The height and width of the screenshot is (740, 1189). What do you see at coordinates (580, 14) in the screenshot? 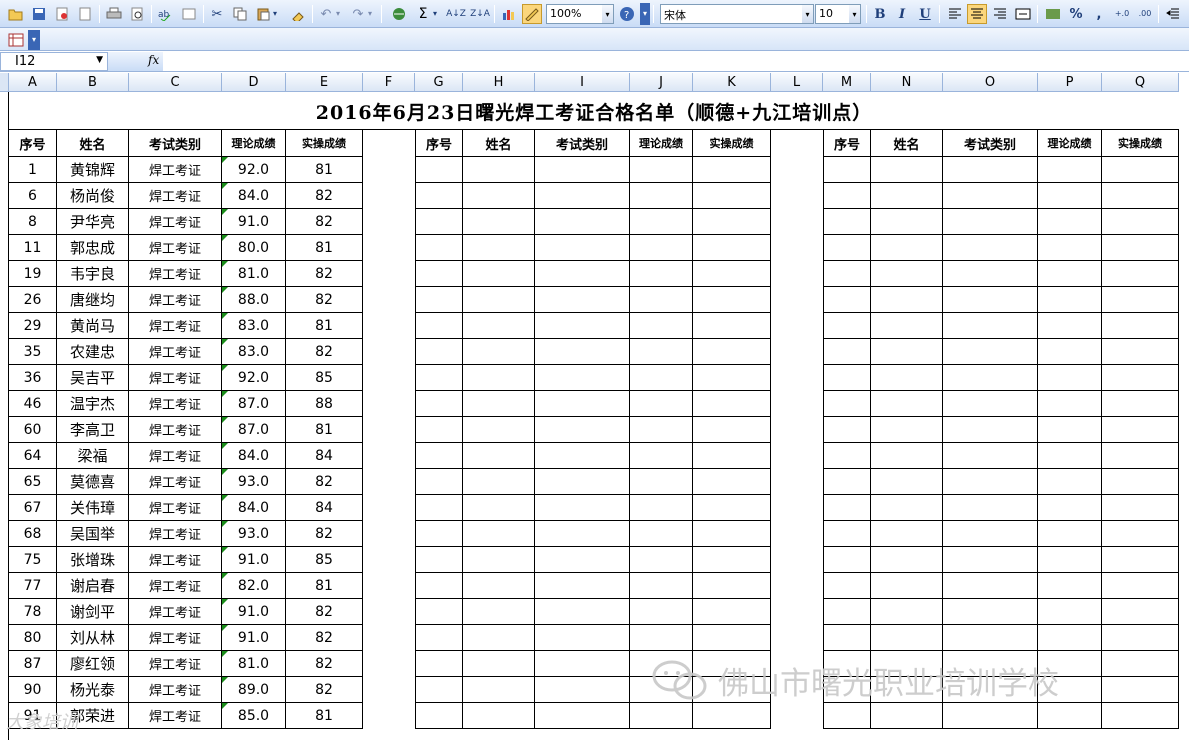
I see `zoom-select: 100% ▾` at bounding box center [580, 14].